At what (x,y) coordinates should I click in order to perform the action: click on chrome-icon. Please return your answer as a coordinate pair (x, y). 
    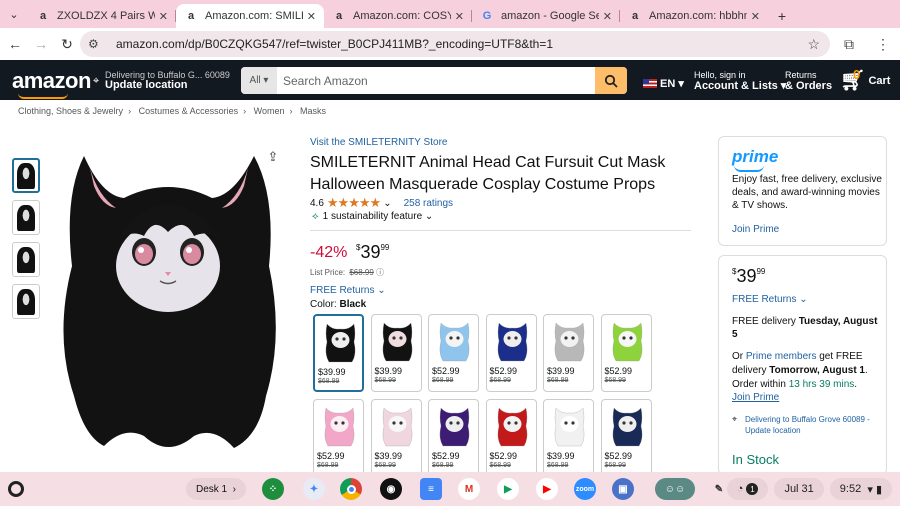
    Looking at the image, I should click on (351, 489).